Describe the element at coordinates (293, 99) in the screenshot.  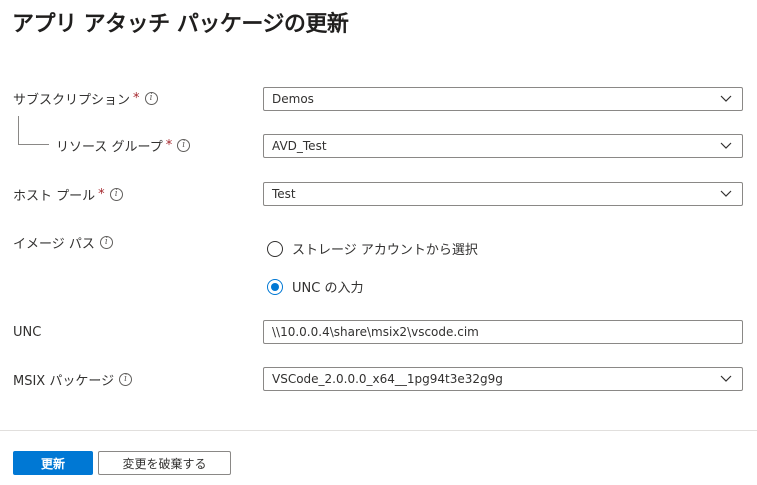
I see `subscription-value: Demos` at that location.